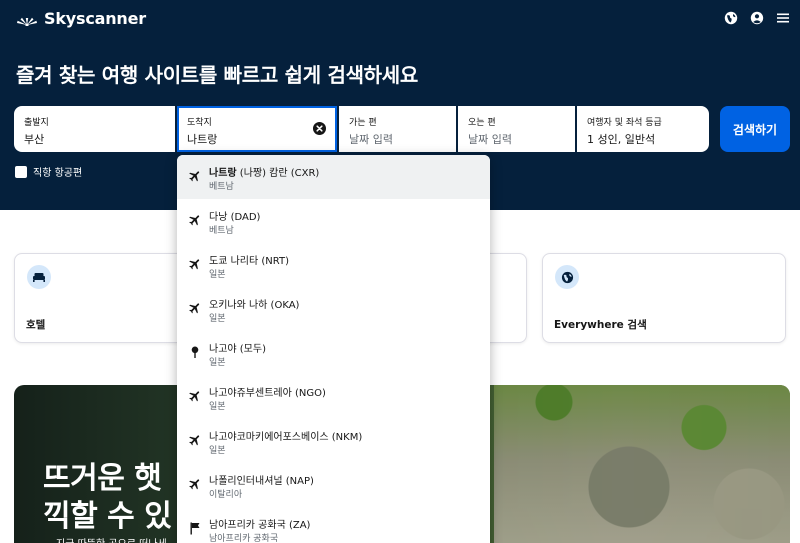  What do you see at coordinates (237, 349) in the screenshot?
I see `suggestion-name: 나고야 (모두)` at bounding box center [237, 349].